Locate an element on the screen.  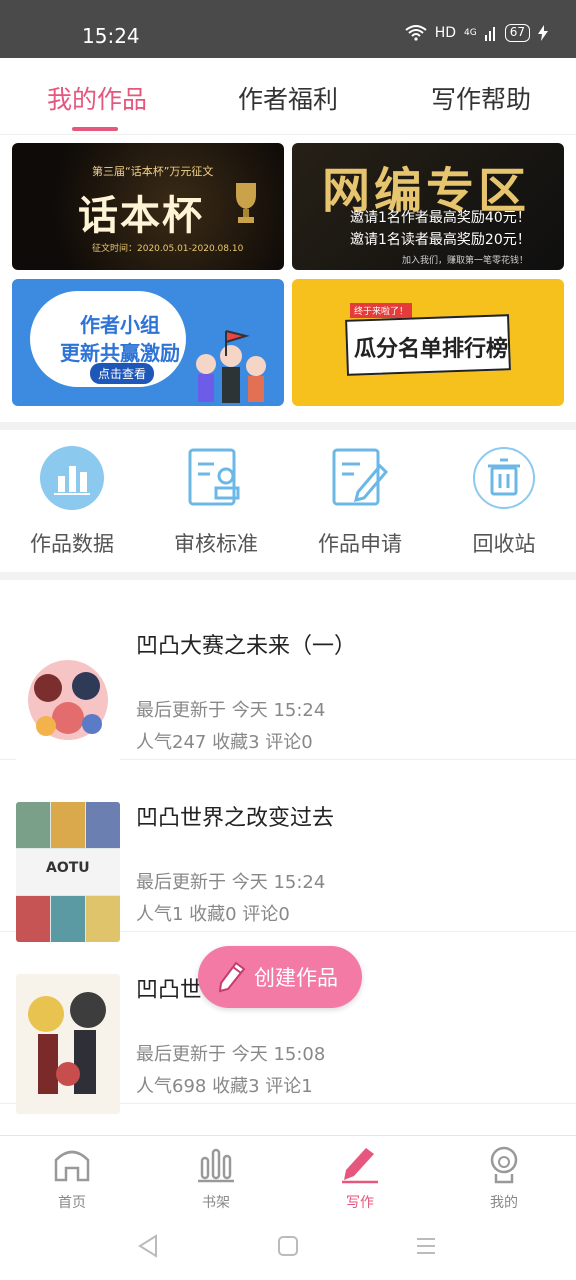
nav-write: 写作 is located at coordinates (360, 1178).